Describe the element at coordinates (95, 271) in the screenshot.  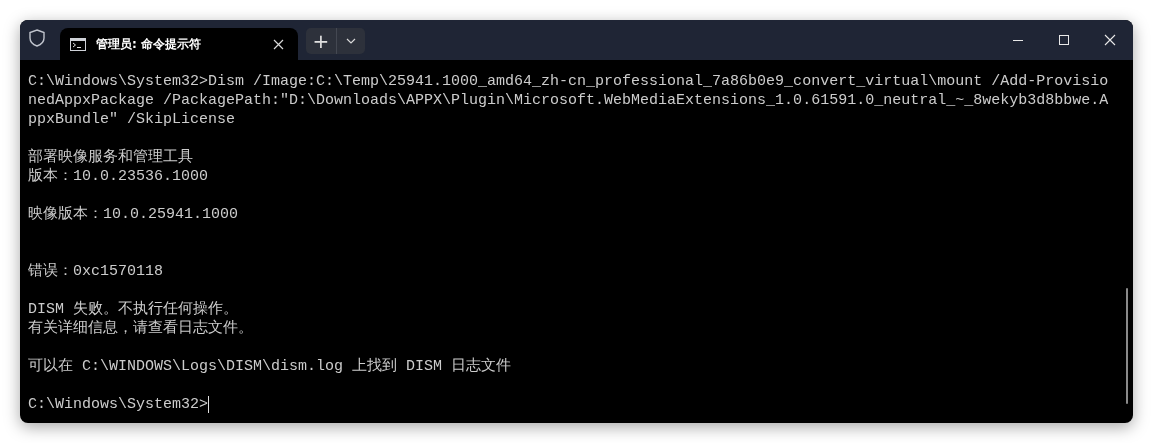
I see `console-output-line: 错误：0xc1570118` at that location.